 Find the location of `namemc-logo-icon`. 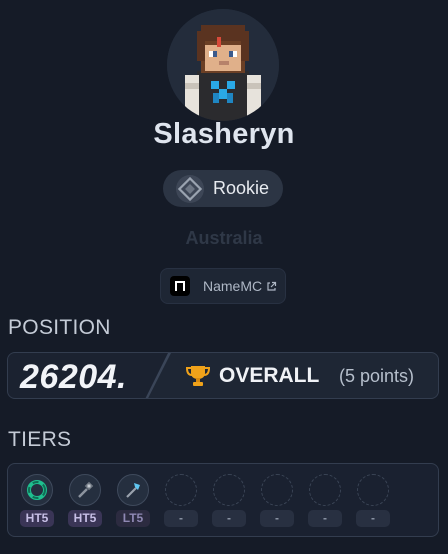

namemc-logo-icon is located at coordinates (180, 286).